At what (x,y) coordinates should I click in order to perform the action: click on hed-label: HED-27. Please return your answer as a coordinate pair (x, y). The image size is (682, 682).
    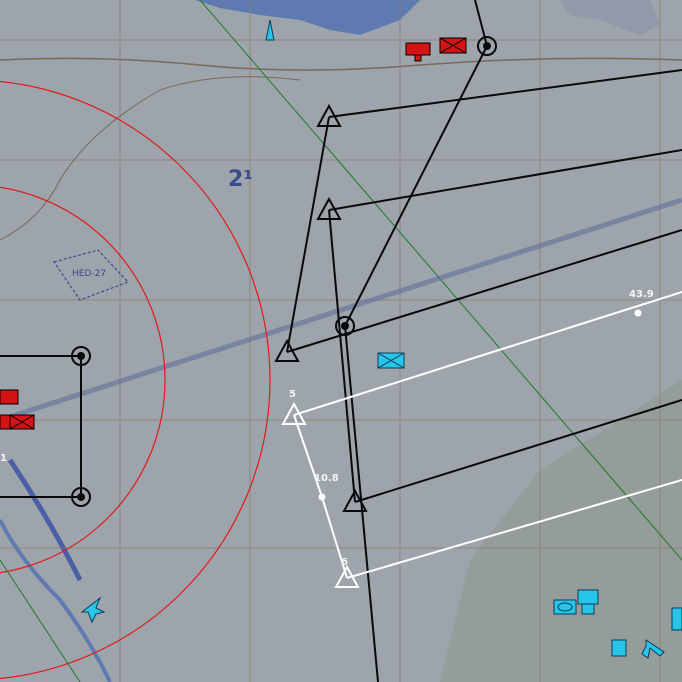
    Looking at the image, I should click on (89, 274).